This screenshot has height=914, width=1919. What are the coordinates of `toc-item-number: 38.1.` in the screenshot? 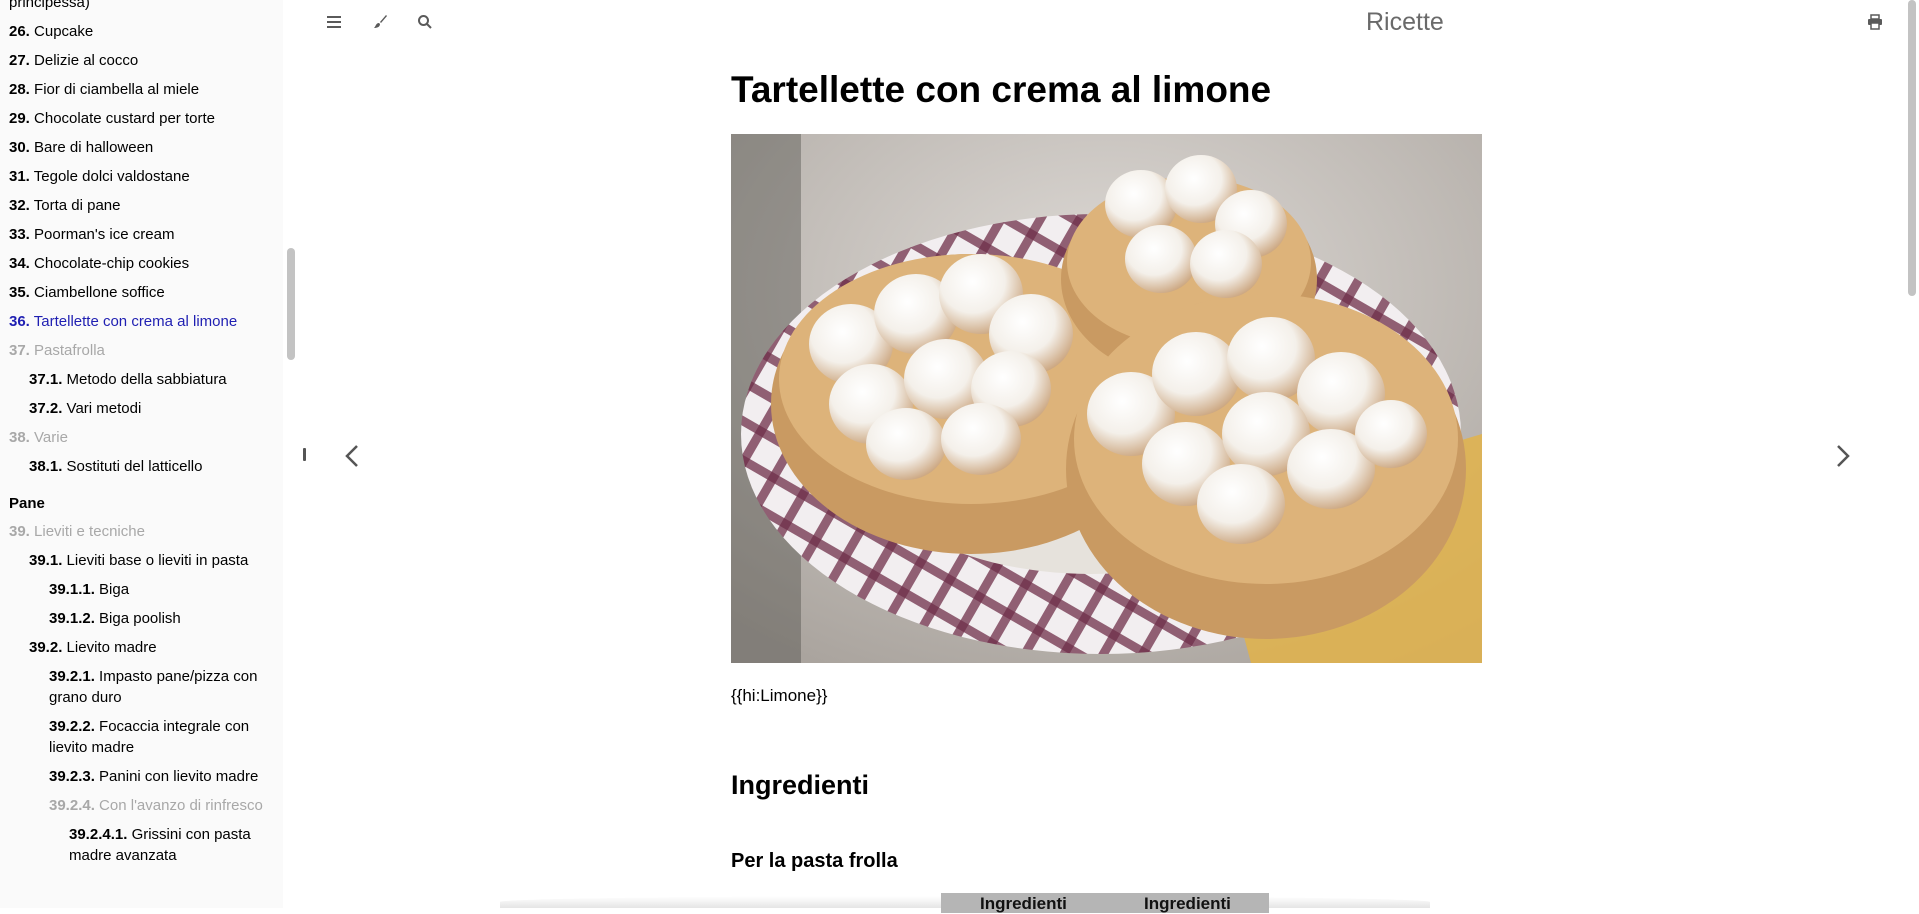 It's located at (46, 466).